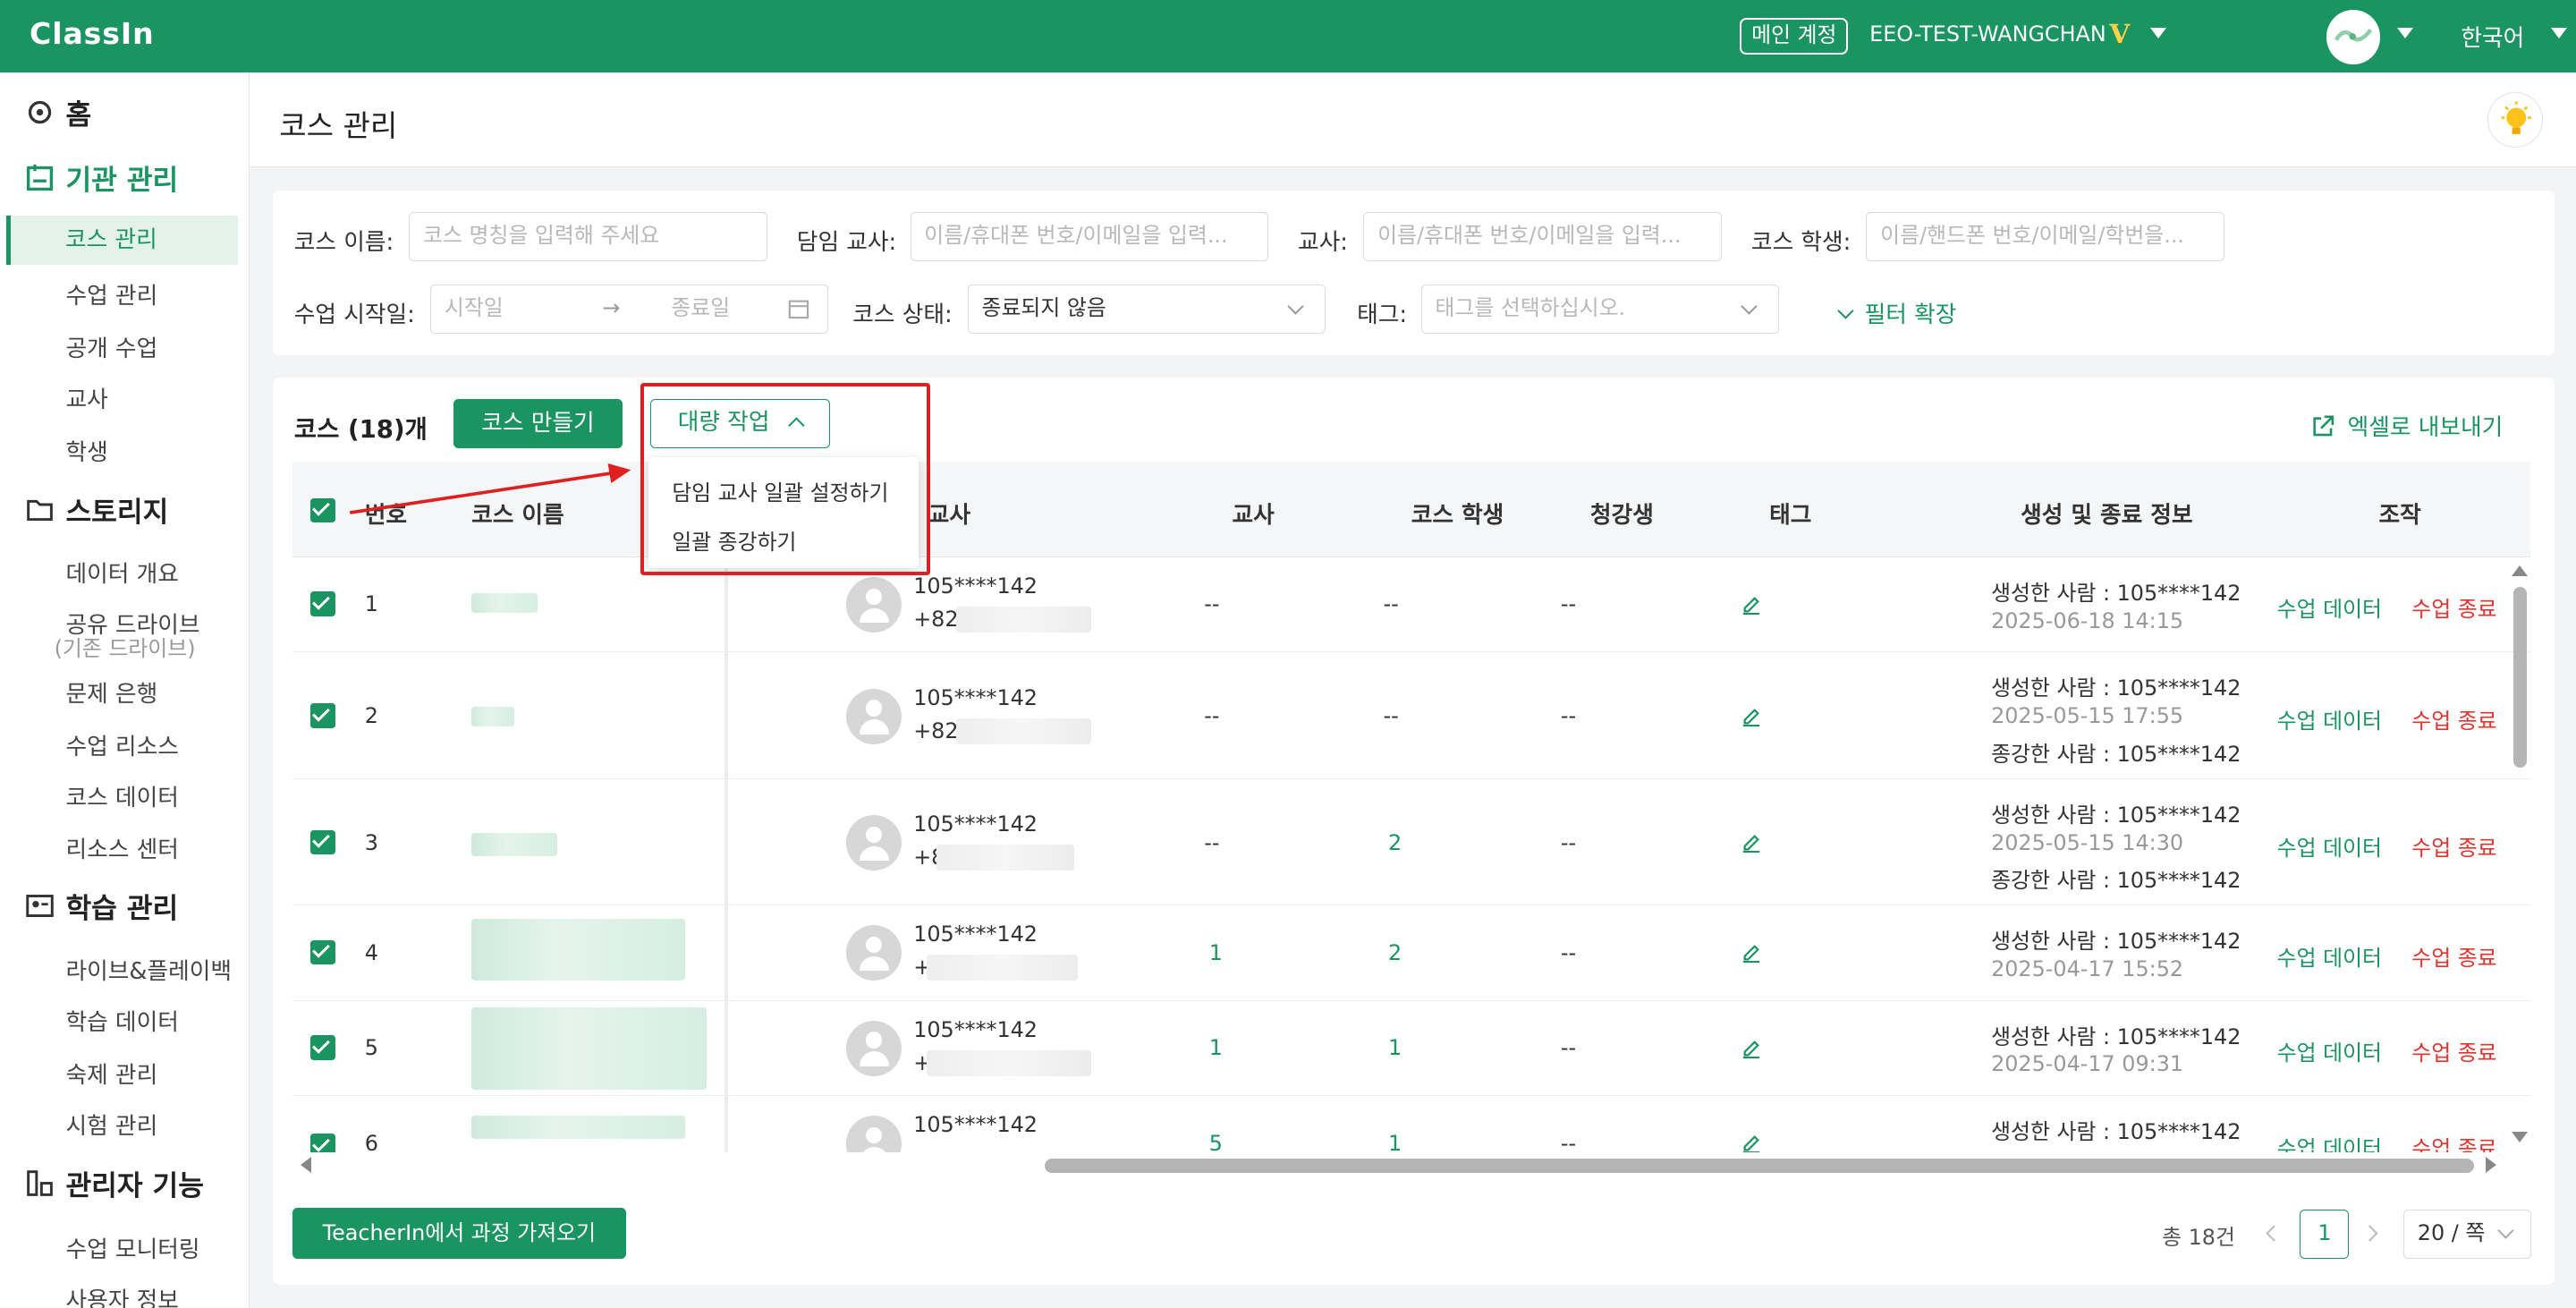 The width and height of the screenshot is (2576, 1308). I want to click on scroll-right-icon, so click(2490, 1165).